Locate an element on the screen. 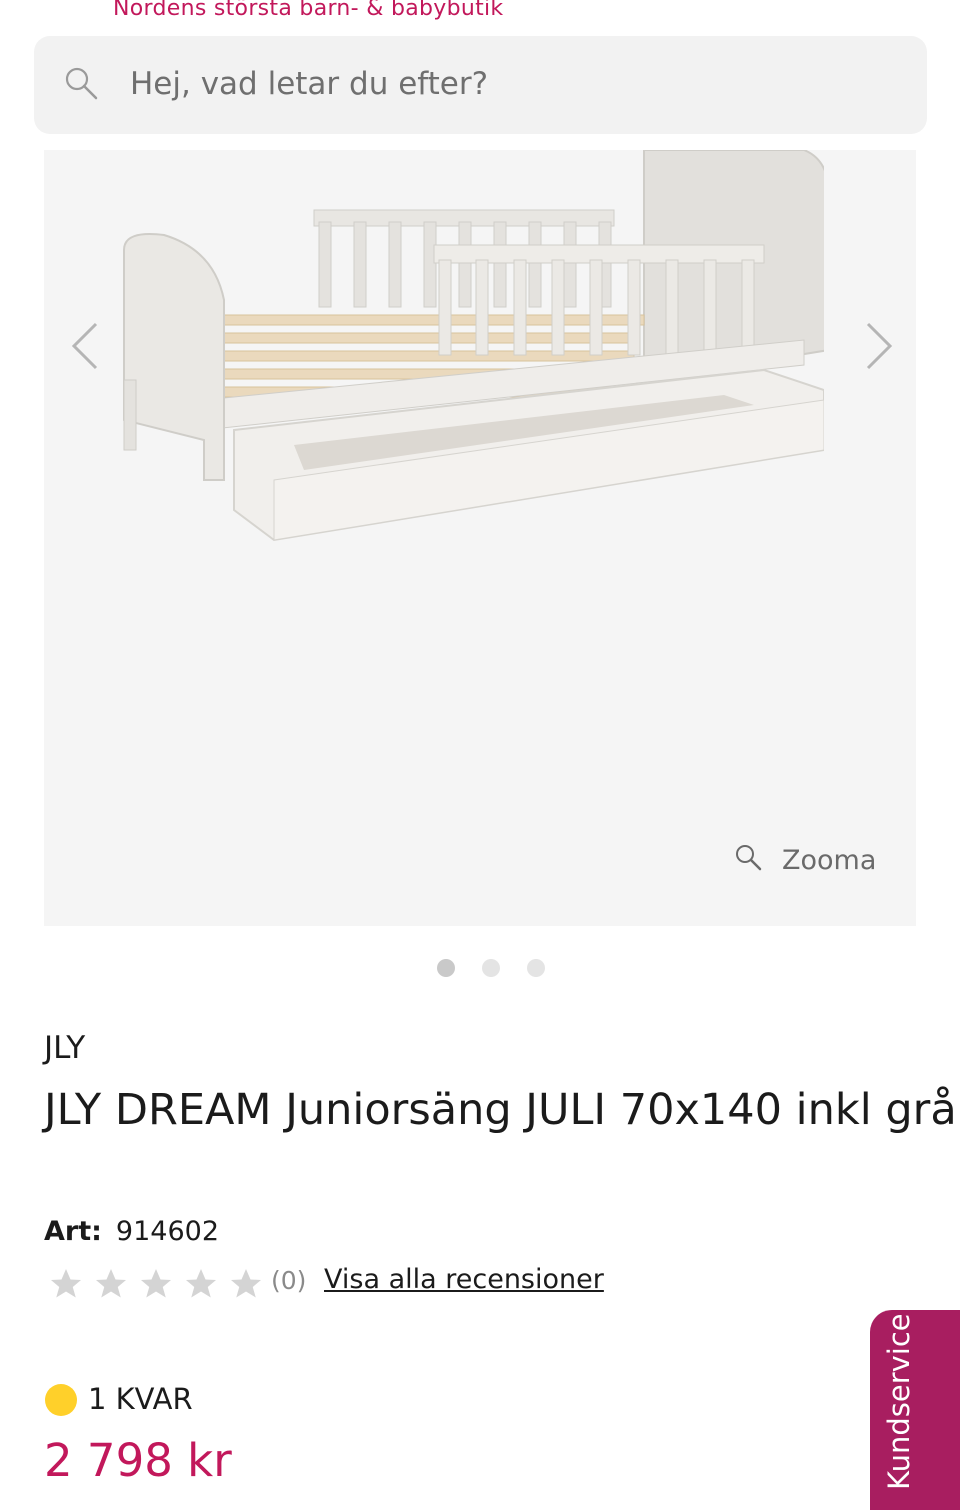  stock-status: 1 KVAR is located at coordinates (140, 1399).